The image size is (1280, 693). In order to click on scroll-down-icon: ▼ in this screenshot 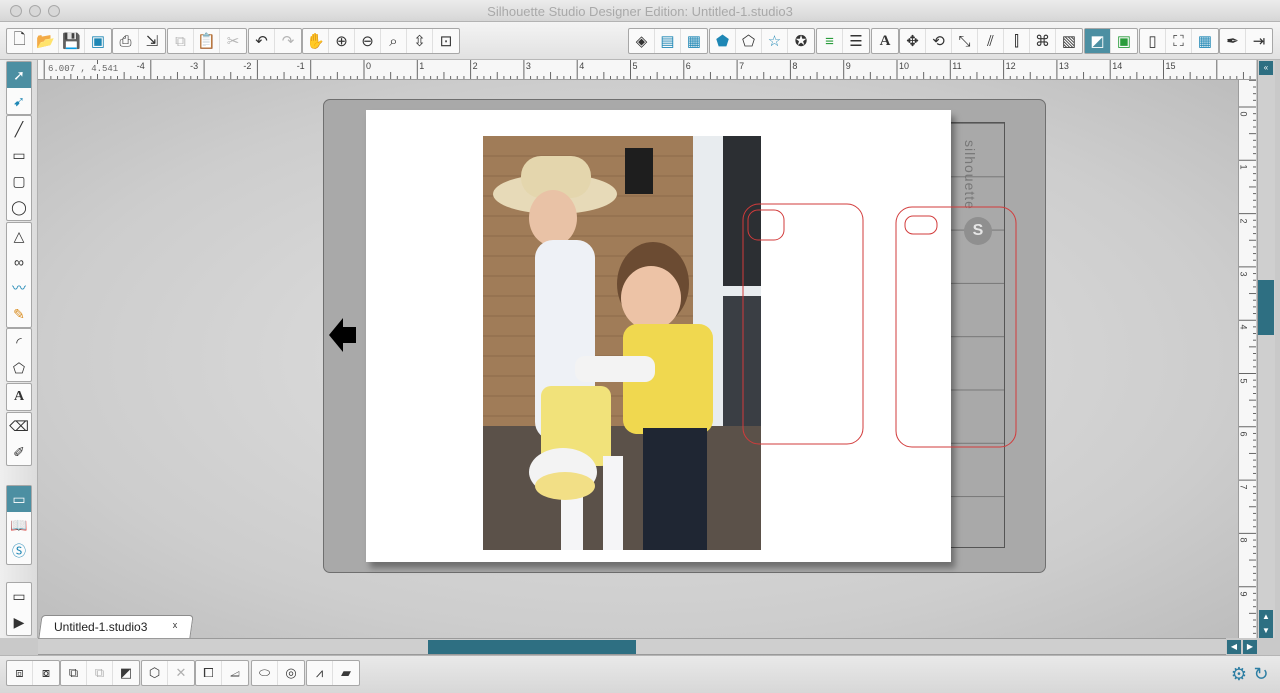, I will do `click(1266, 631)`.